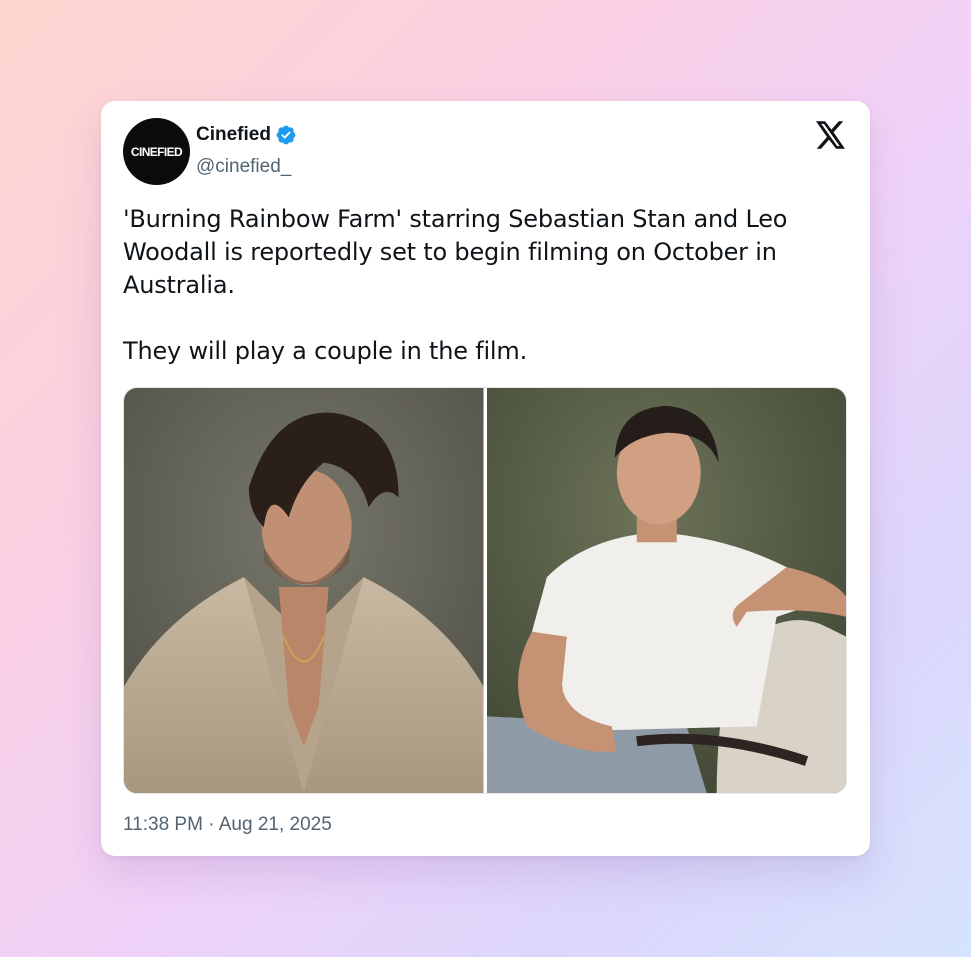 The height and width of the screenshot is (957, 971). I want to click on x-logo-icon, so click(831, 135).